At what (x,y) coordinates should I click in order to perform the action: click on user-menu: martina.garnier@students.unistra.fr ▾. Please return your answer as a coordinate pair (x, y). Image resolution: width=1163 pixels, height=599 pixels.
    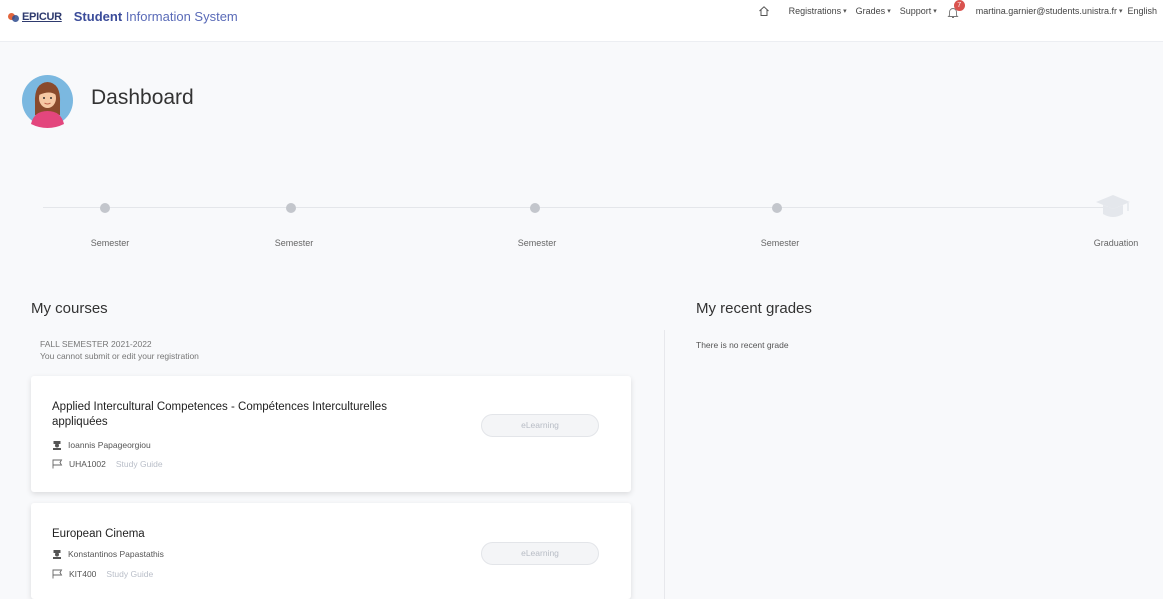
    Looking at the image, I should click on (1049, 11).